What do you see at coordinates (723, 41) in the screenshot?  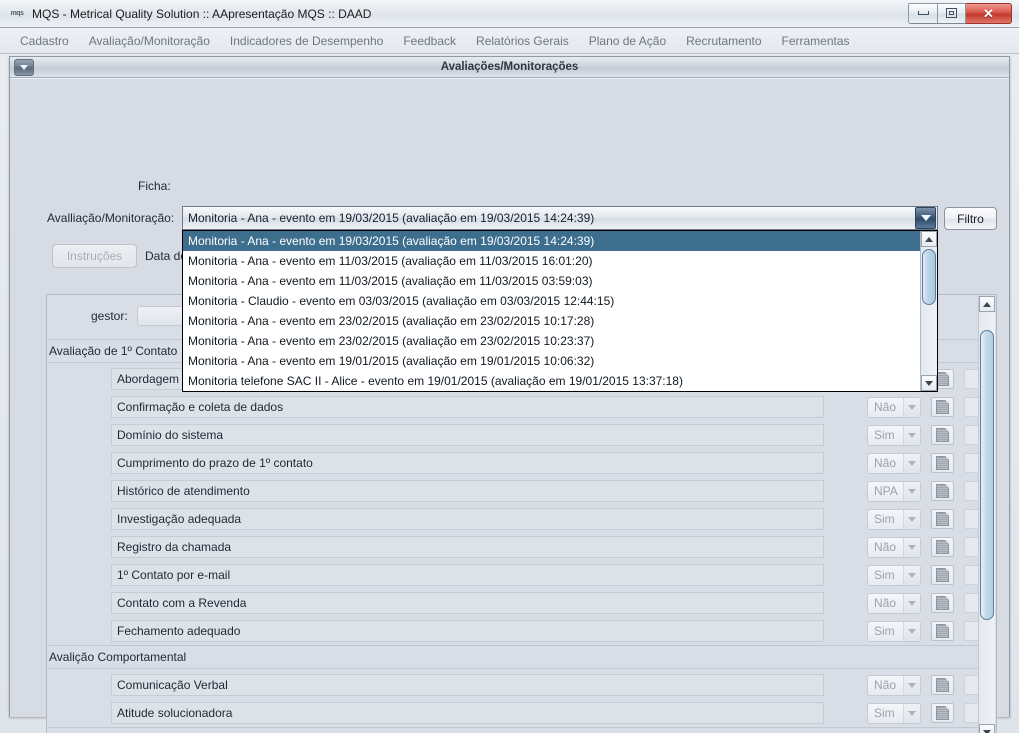 I see `menu-item-recrutamento: Recrutamento` at bounding box center [723, 41].